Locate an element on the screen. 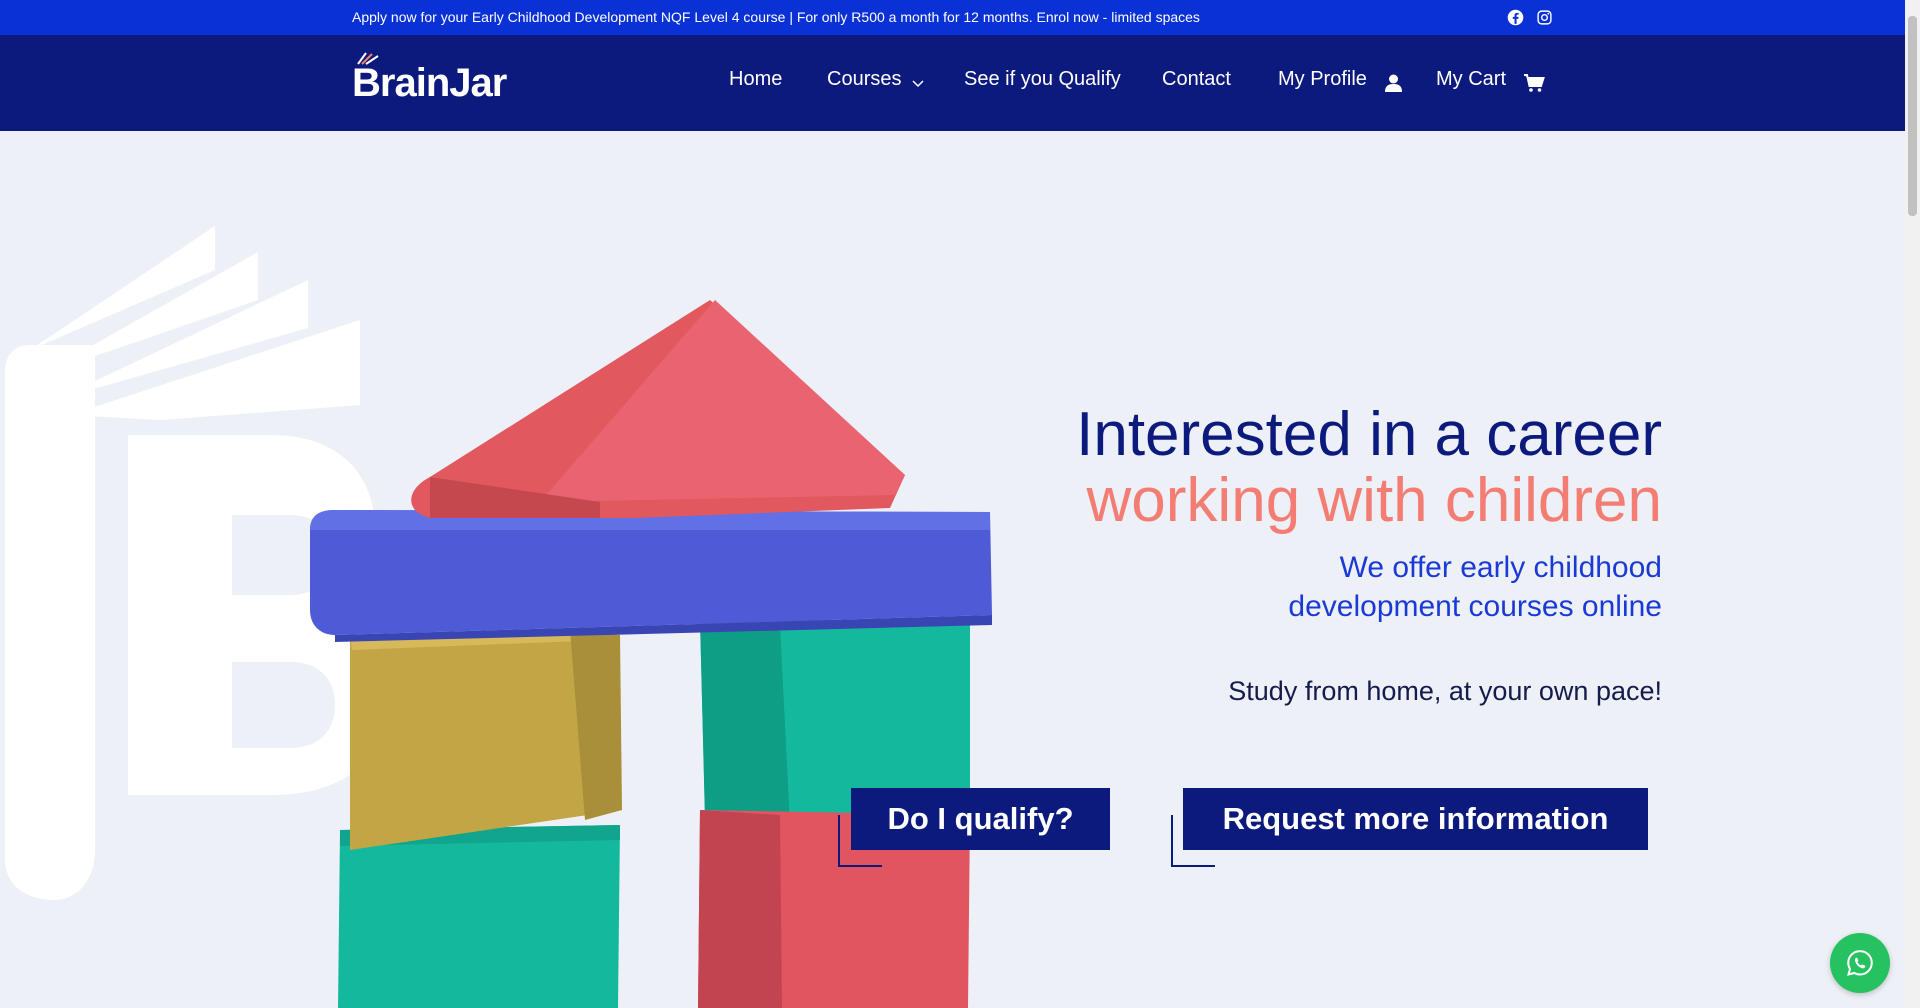 The width and height of the screenshot is (1920, 1008). instagram-icon is located at coordinates (1544, 17).